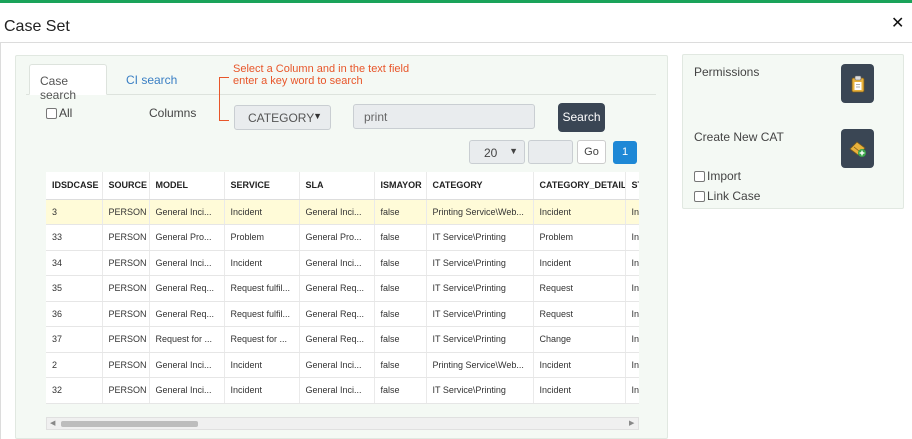 Image resolution: width=912 pixels, height=439 pixels. I want to click on table-cell: 35, so click(74, 288).